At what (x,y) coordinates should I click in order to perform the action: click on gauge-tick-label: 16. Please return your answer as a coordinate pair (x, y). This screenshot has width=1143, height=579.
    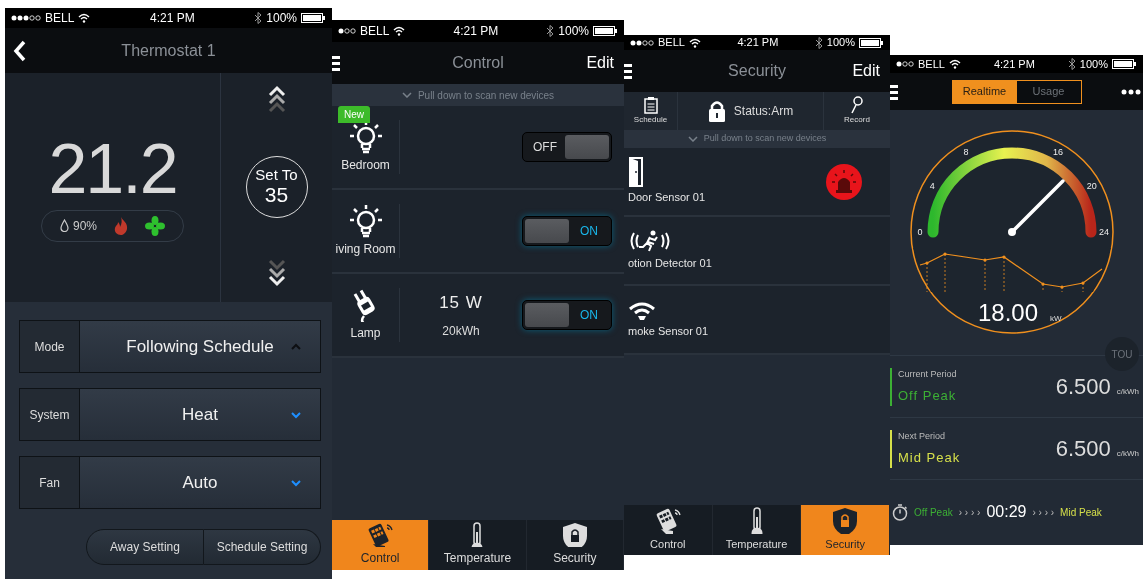
    Looking at the image, I should click on (1058, 152).